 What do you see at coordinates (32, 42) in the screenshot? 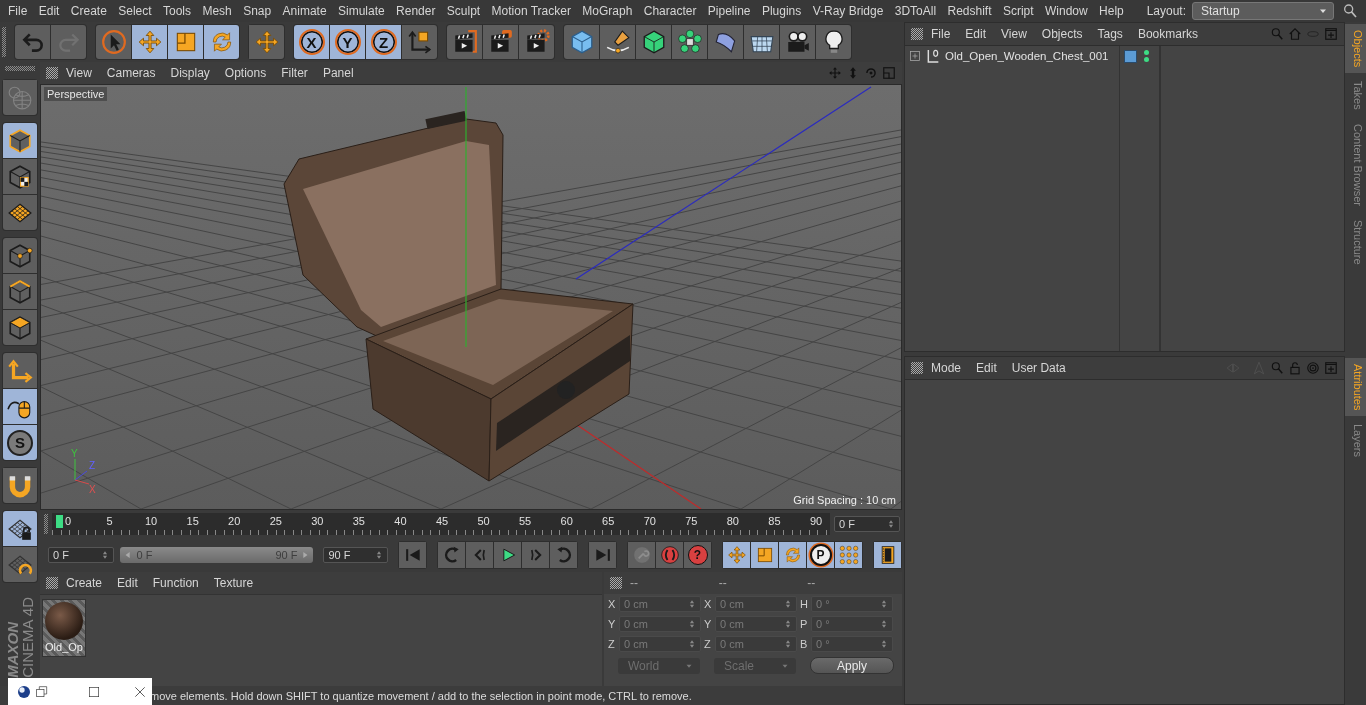
I see `undo-button` at bounding box center [32, 42].